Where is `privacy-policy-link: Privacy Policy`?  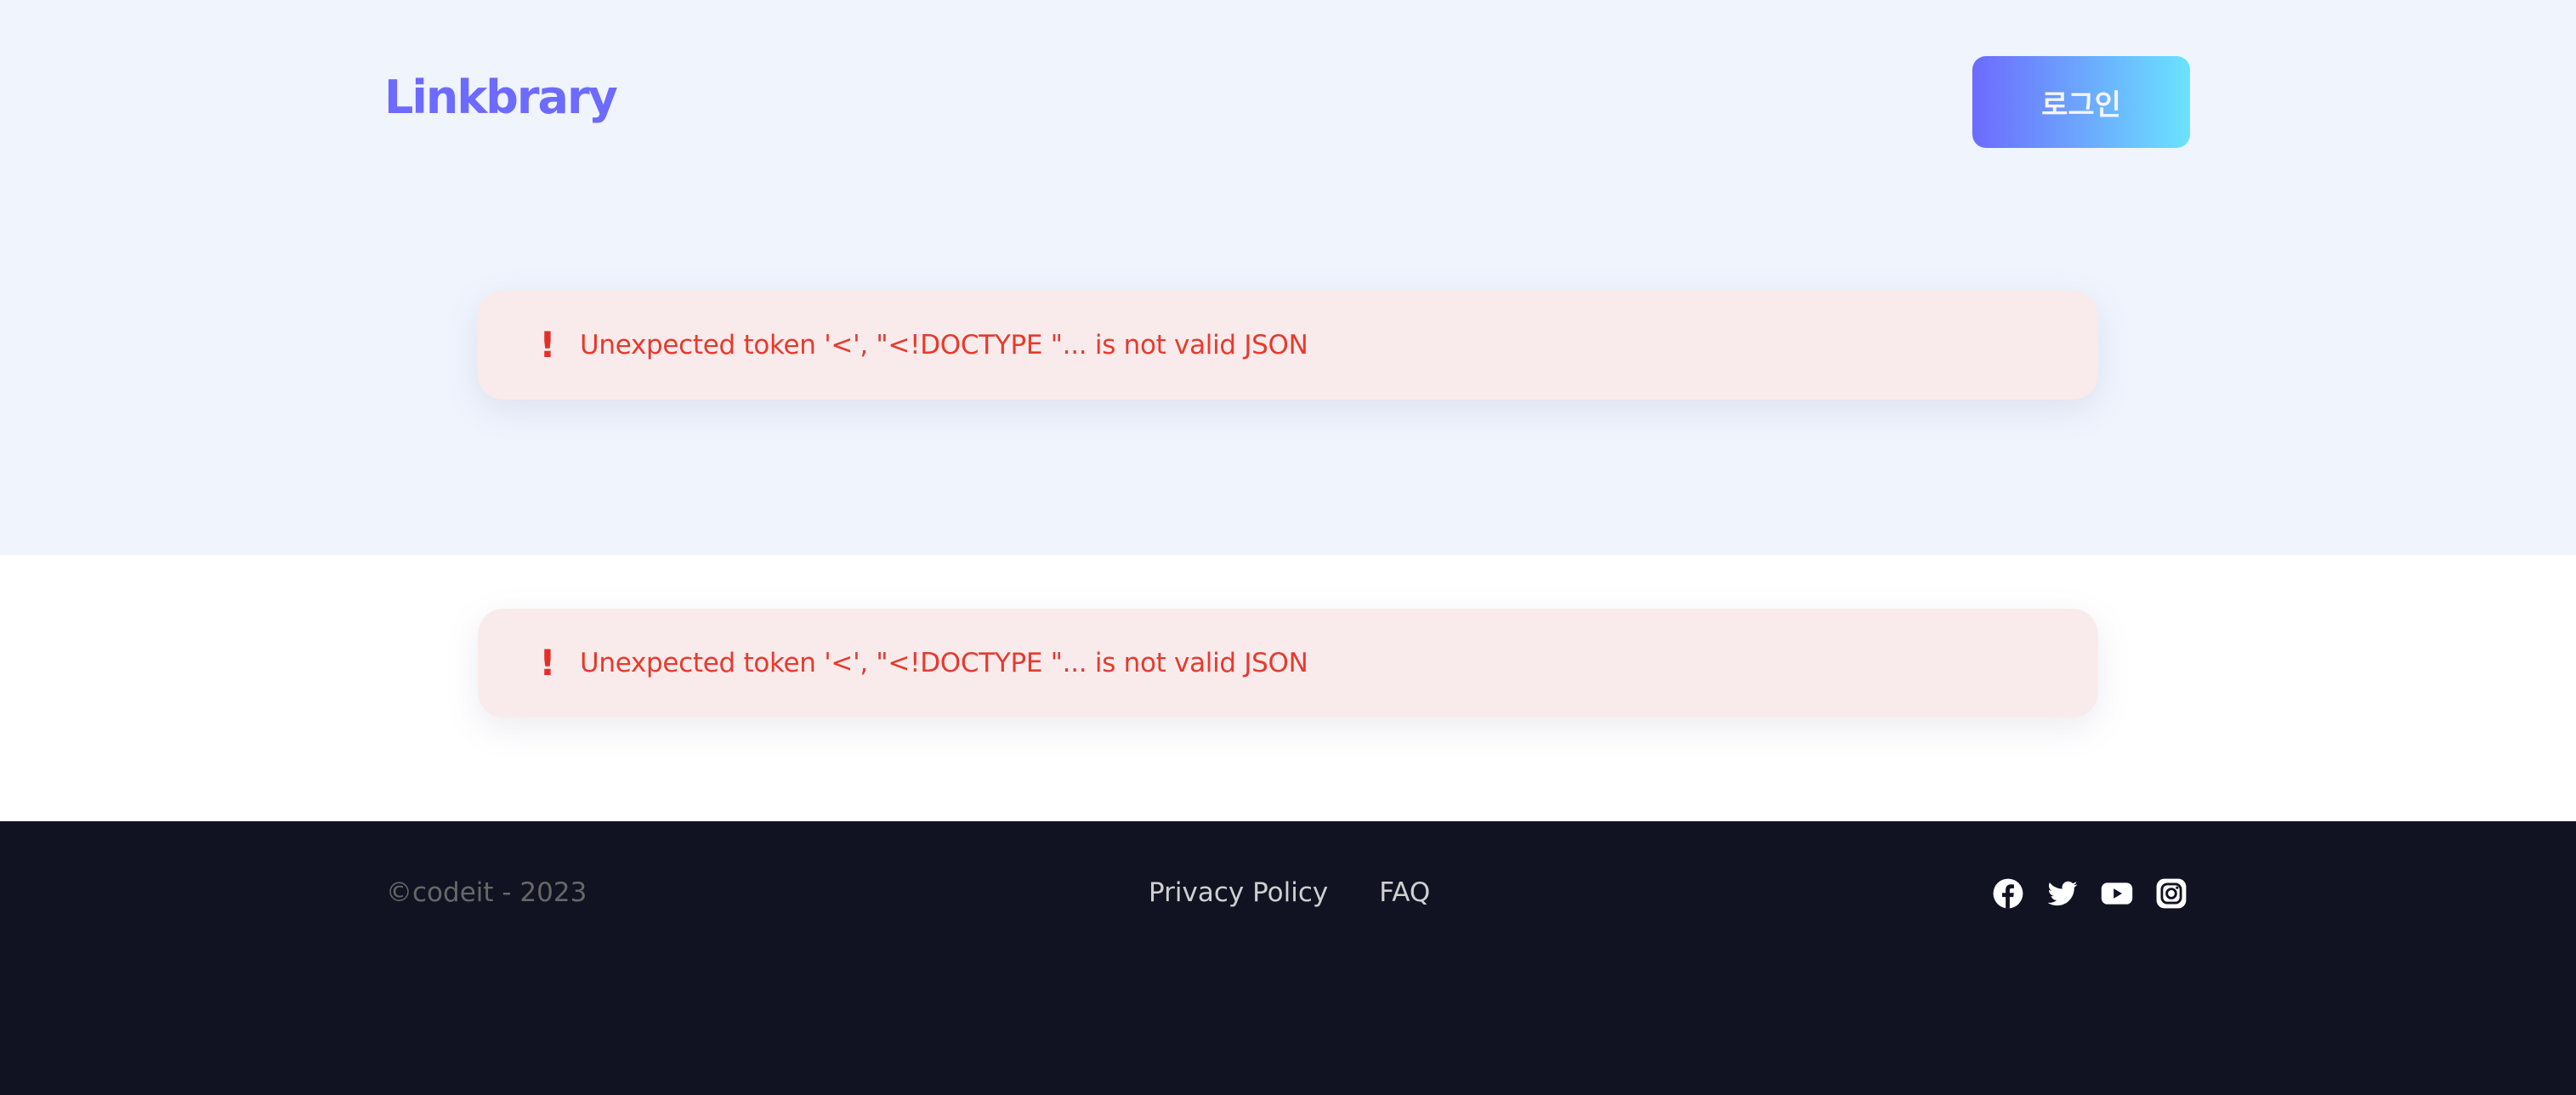 privacy-policy-link: Privacy Policy is located at coordinates (1239, 892).